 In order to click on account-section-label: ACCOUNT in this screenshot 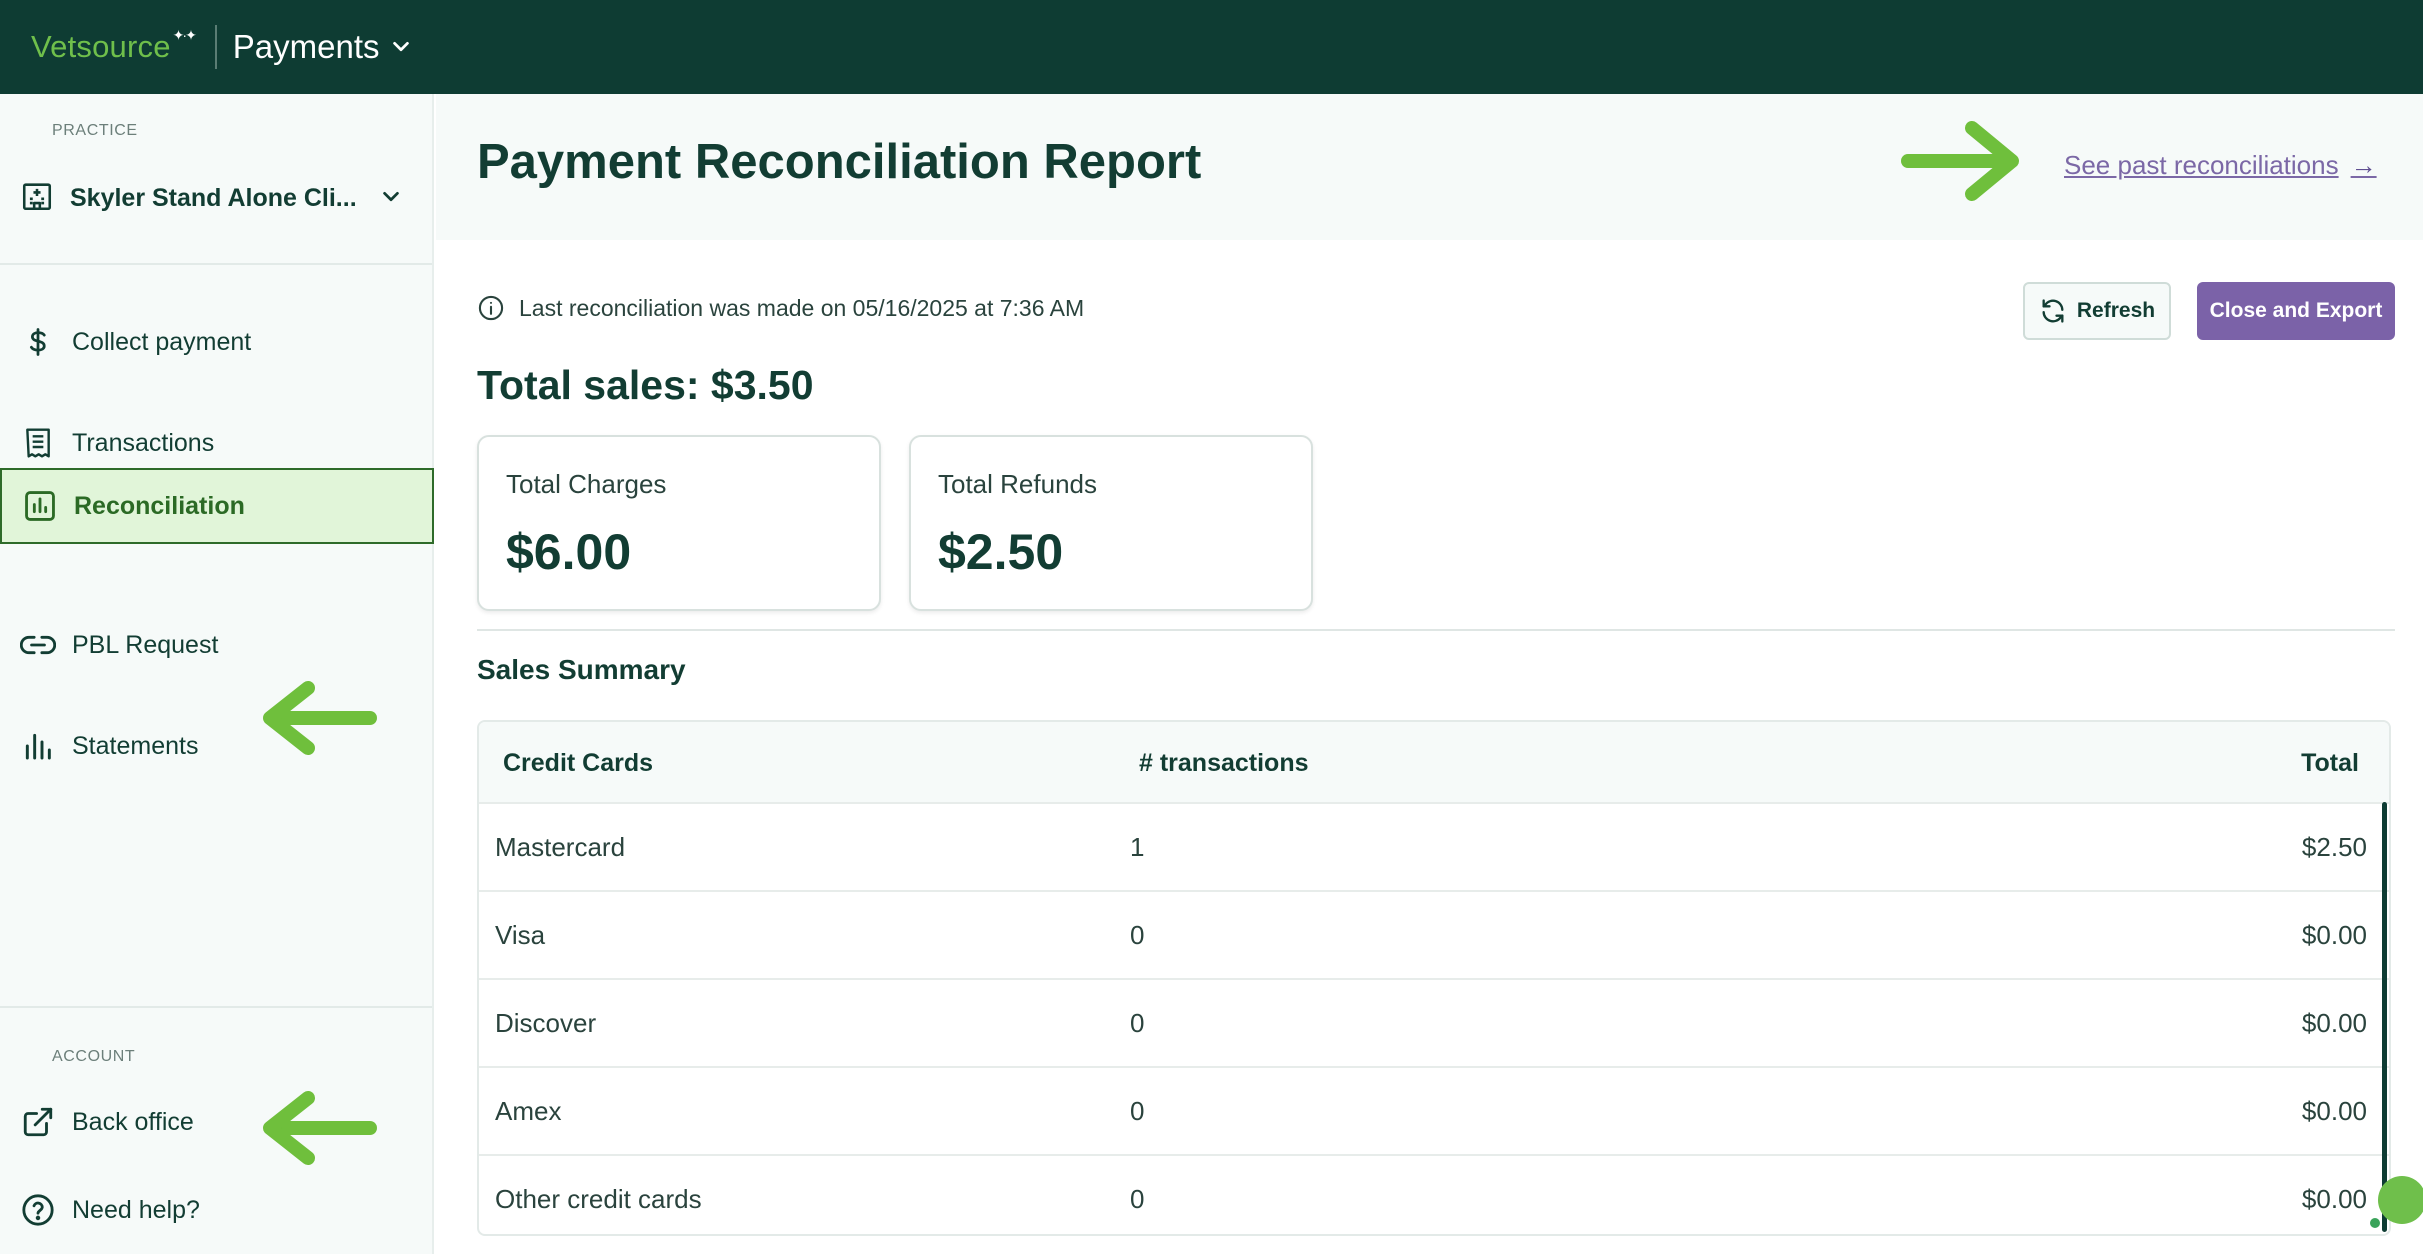, I will do `click(94, 1056)`.